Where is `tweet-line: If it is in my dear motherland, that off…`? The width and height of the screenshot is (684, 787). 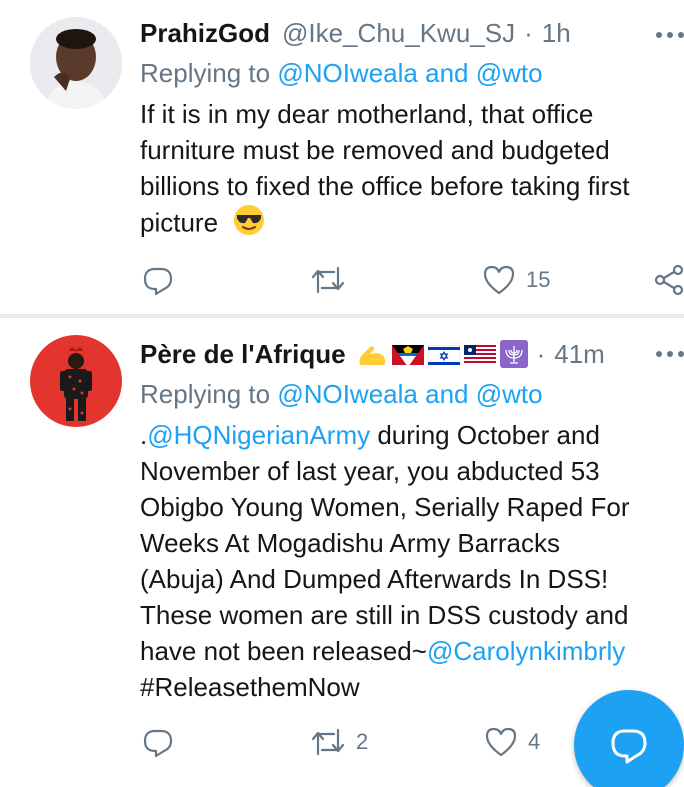
tweet-line: If it is in my dear motherland, that off… is located at coordinates (367, 114).